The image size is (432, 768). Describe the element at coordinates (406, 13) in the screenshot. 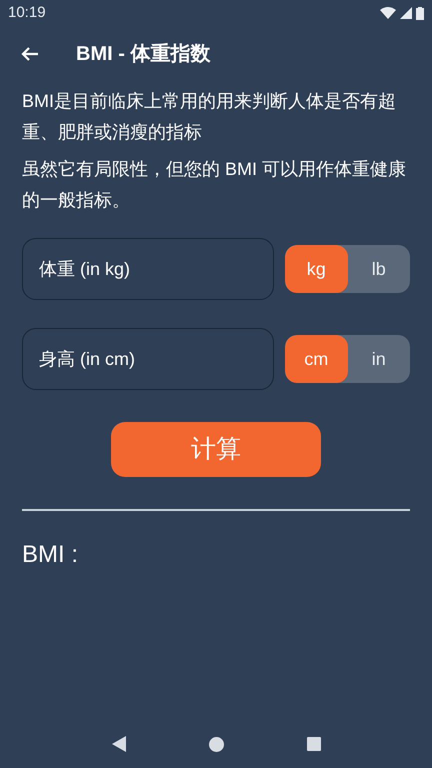

I see `signal-icon` at that location.